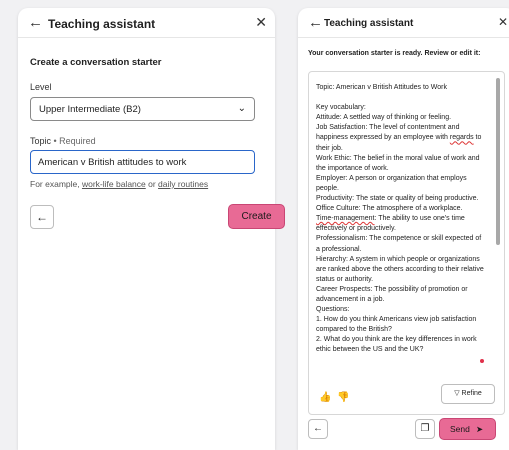  I want to click on scrollbar, so click(498, 161).